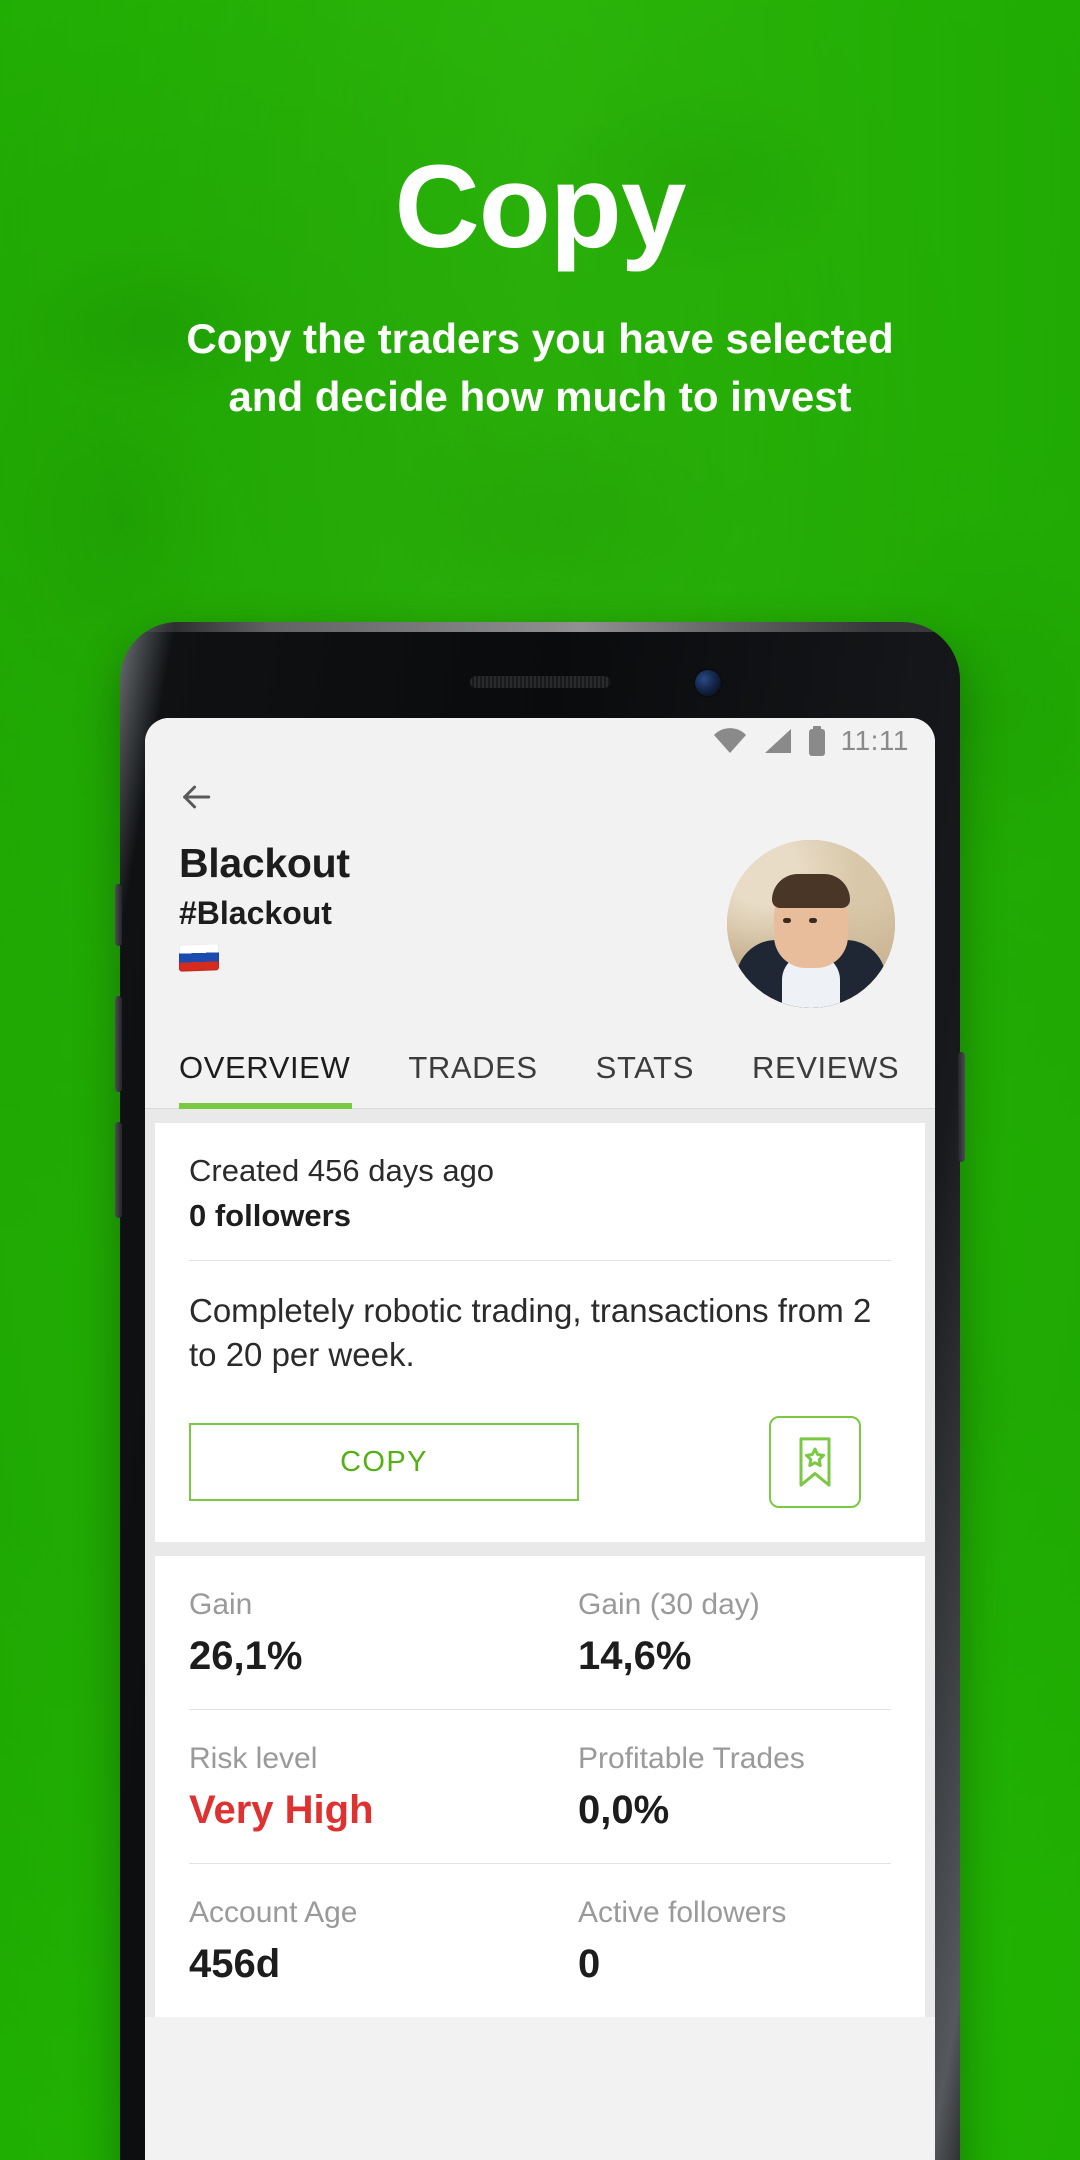 The width and height of the screenshot is (1080, 2160). What do you see at coordinates (221, 1605) in the screenshot?
I see `stat-label: Gain` at bounding box center [221, 1605].